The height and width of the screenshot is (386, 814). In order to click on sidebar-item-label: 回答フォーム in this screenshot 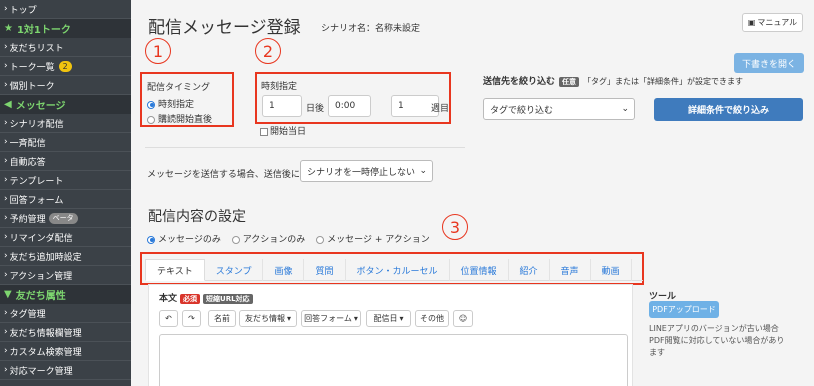, I will do `click(36, 200)`.